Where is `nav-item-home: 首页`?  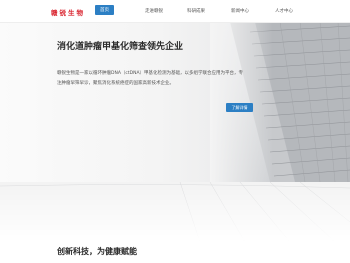 nav-item-home: 首页 is located at coordinates (104, 10).